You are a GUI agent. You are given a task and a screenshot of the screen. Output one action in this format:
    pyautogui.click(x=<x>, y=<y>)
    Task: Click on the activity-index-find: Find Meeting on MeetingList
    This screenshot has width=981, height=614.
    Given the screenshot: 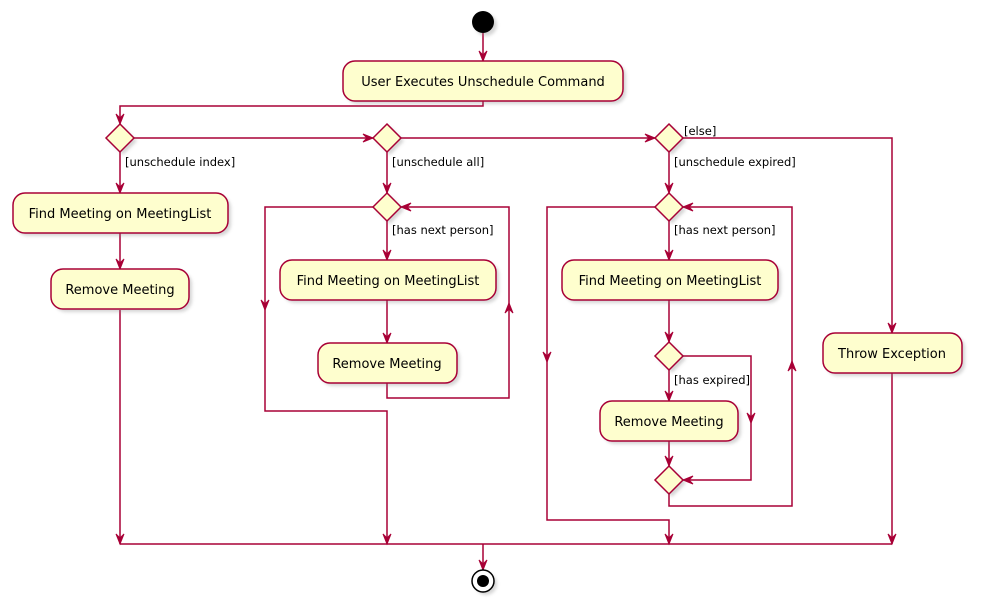 What is the action you would take?
    pyautogui.click(x=121, y=214)
    